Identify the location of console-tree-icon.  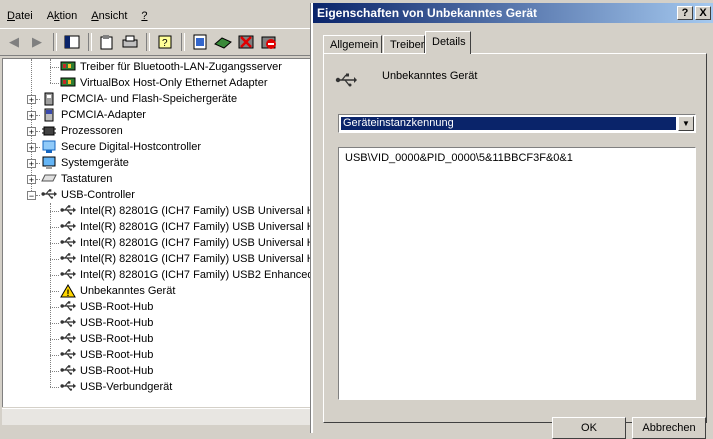
(72, 42).